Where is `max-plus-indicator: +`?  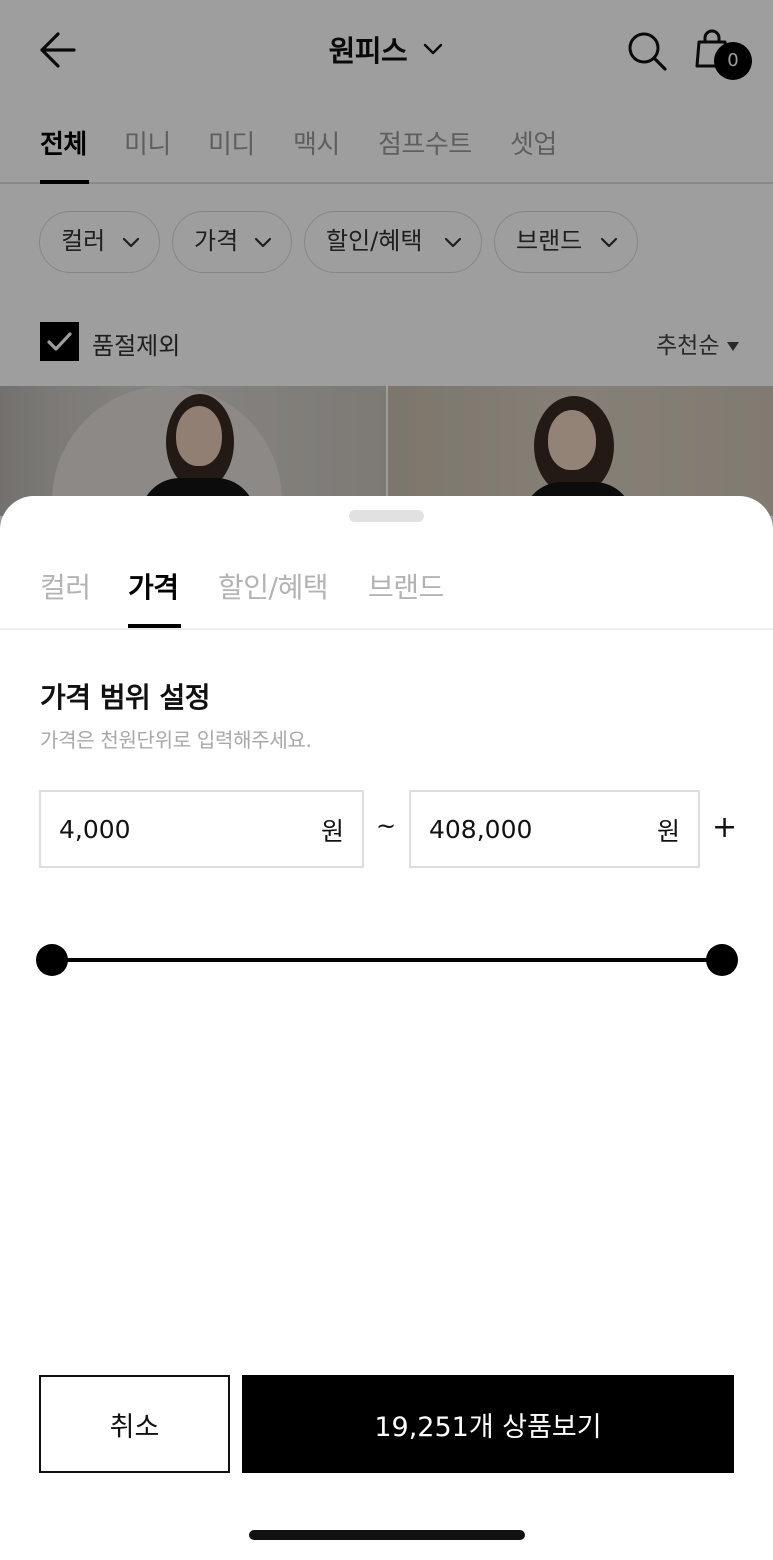
max-plus-indicator: + is located at coordinates (725, 827).